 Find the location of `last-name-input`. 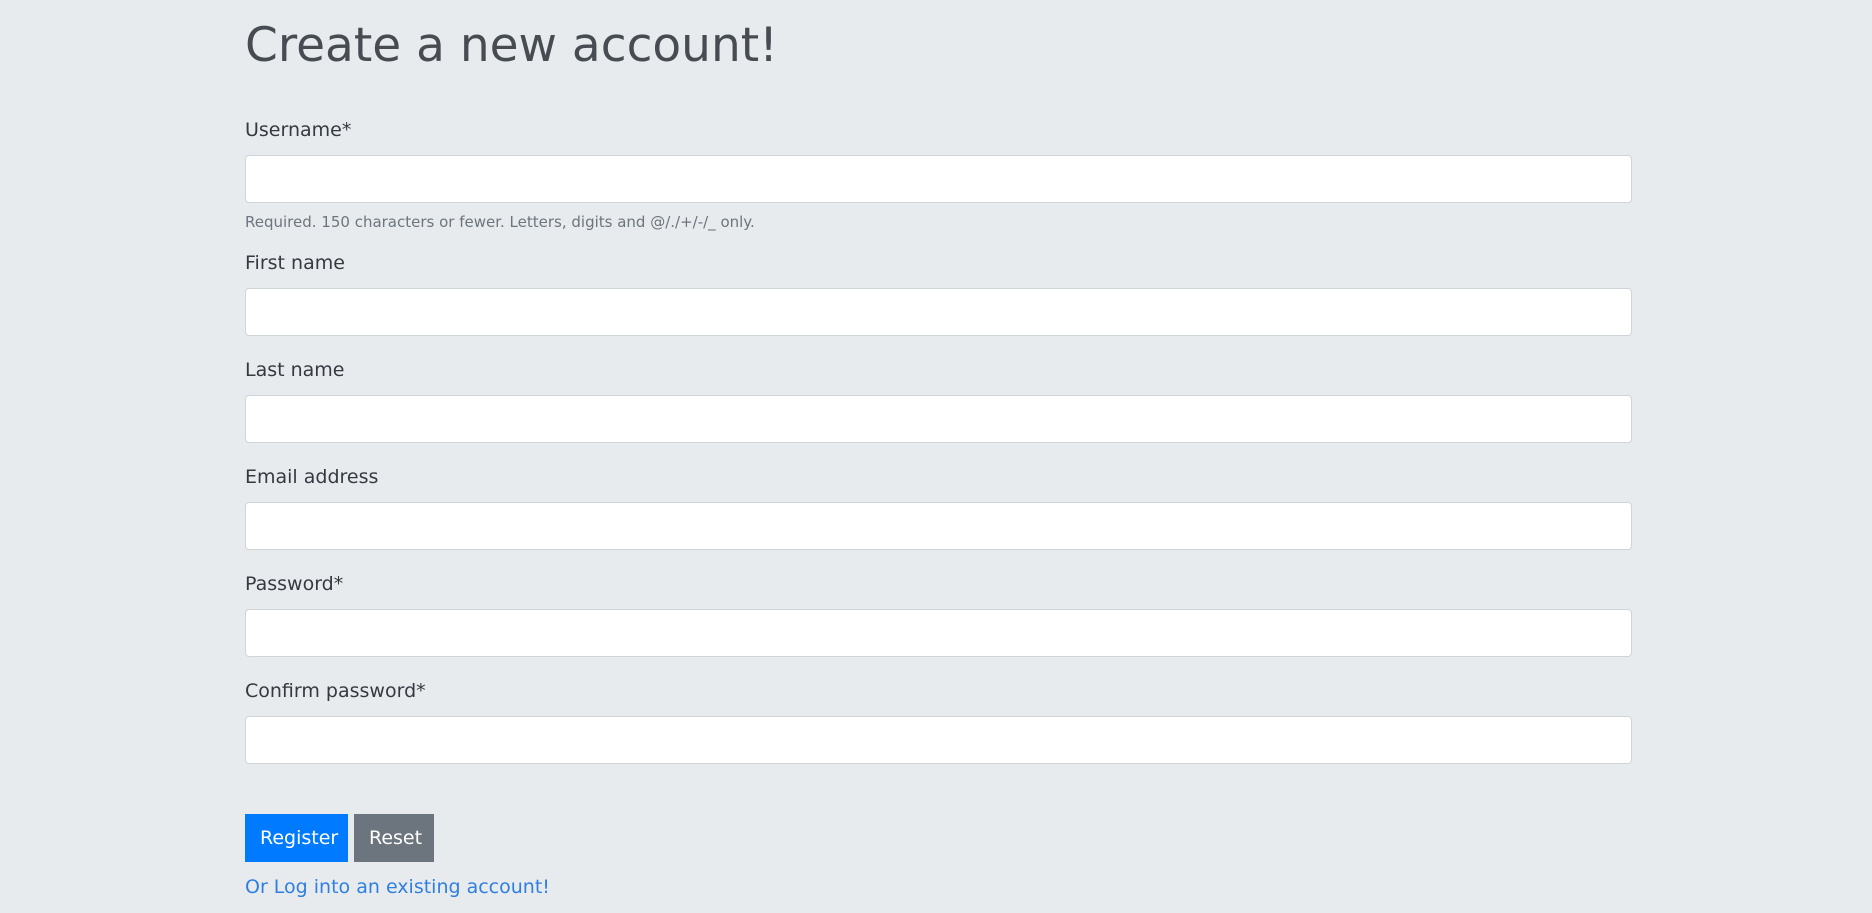

last-name-input is located at coordinates (938, 419).